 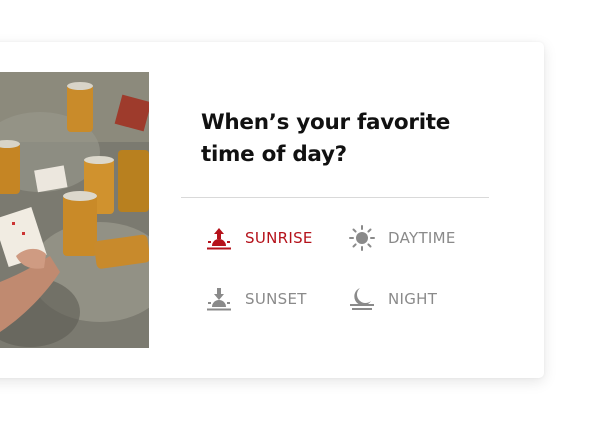 I want to click on option-label-sunrise: SUNRISE, so click(x=279, y=238).